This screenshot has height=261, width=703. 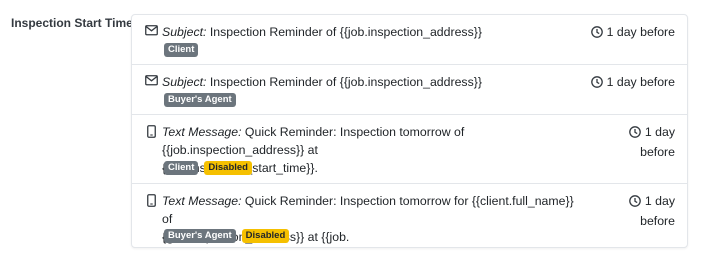 I want to click on badge-group: Buyer's Agent, so click(x=203, y=102).